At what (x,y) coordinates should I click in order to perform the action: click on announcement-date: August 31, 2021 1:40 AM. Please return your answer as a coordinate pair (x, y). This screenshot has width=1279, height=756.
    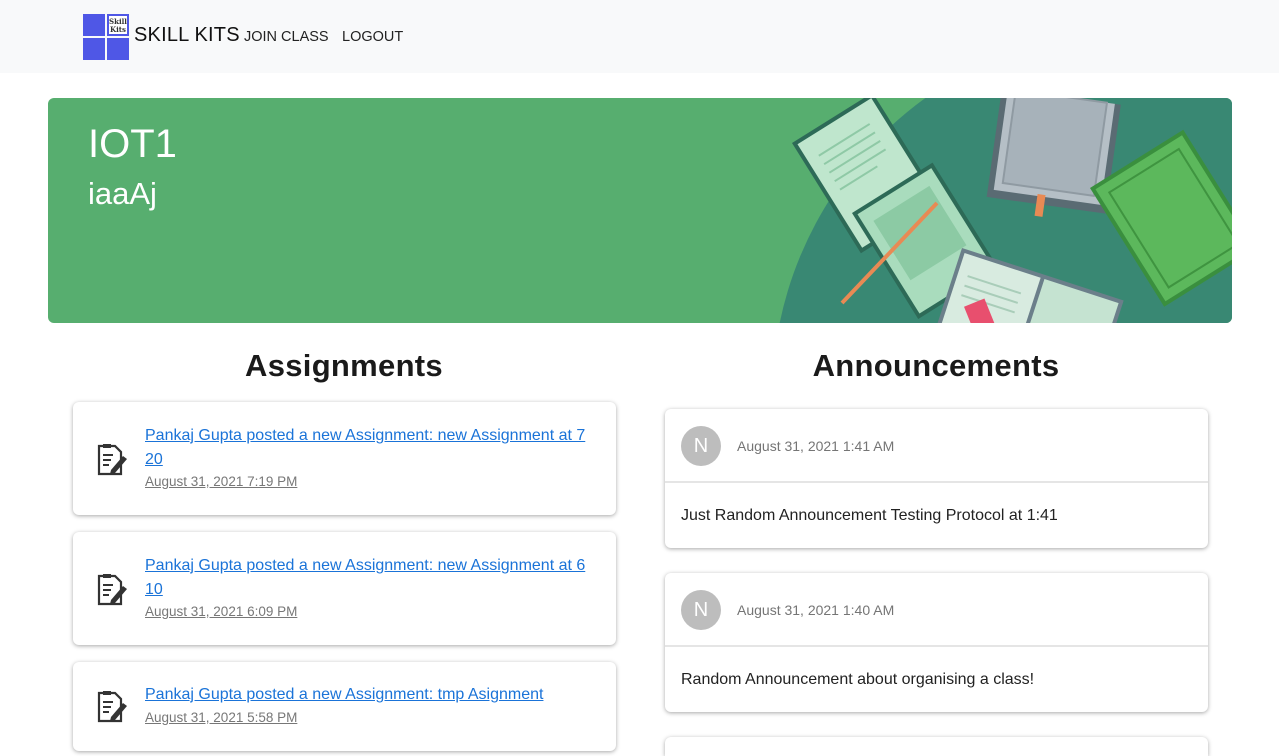
    Looking at the image, I should click on (816, 610).